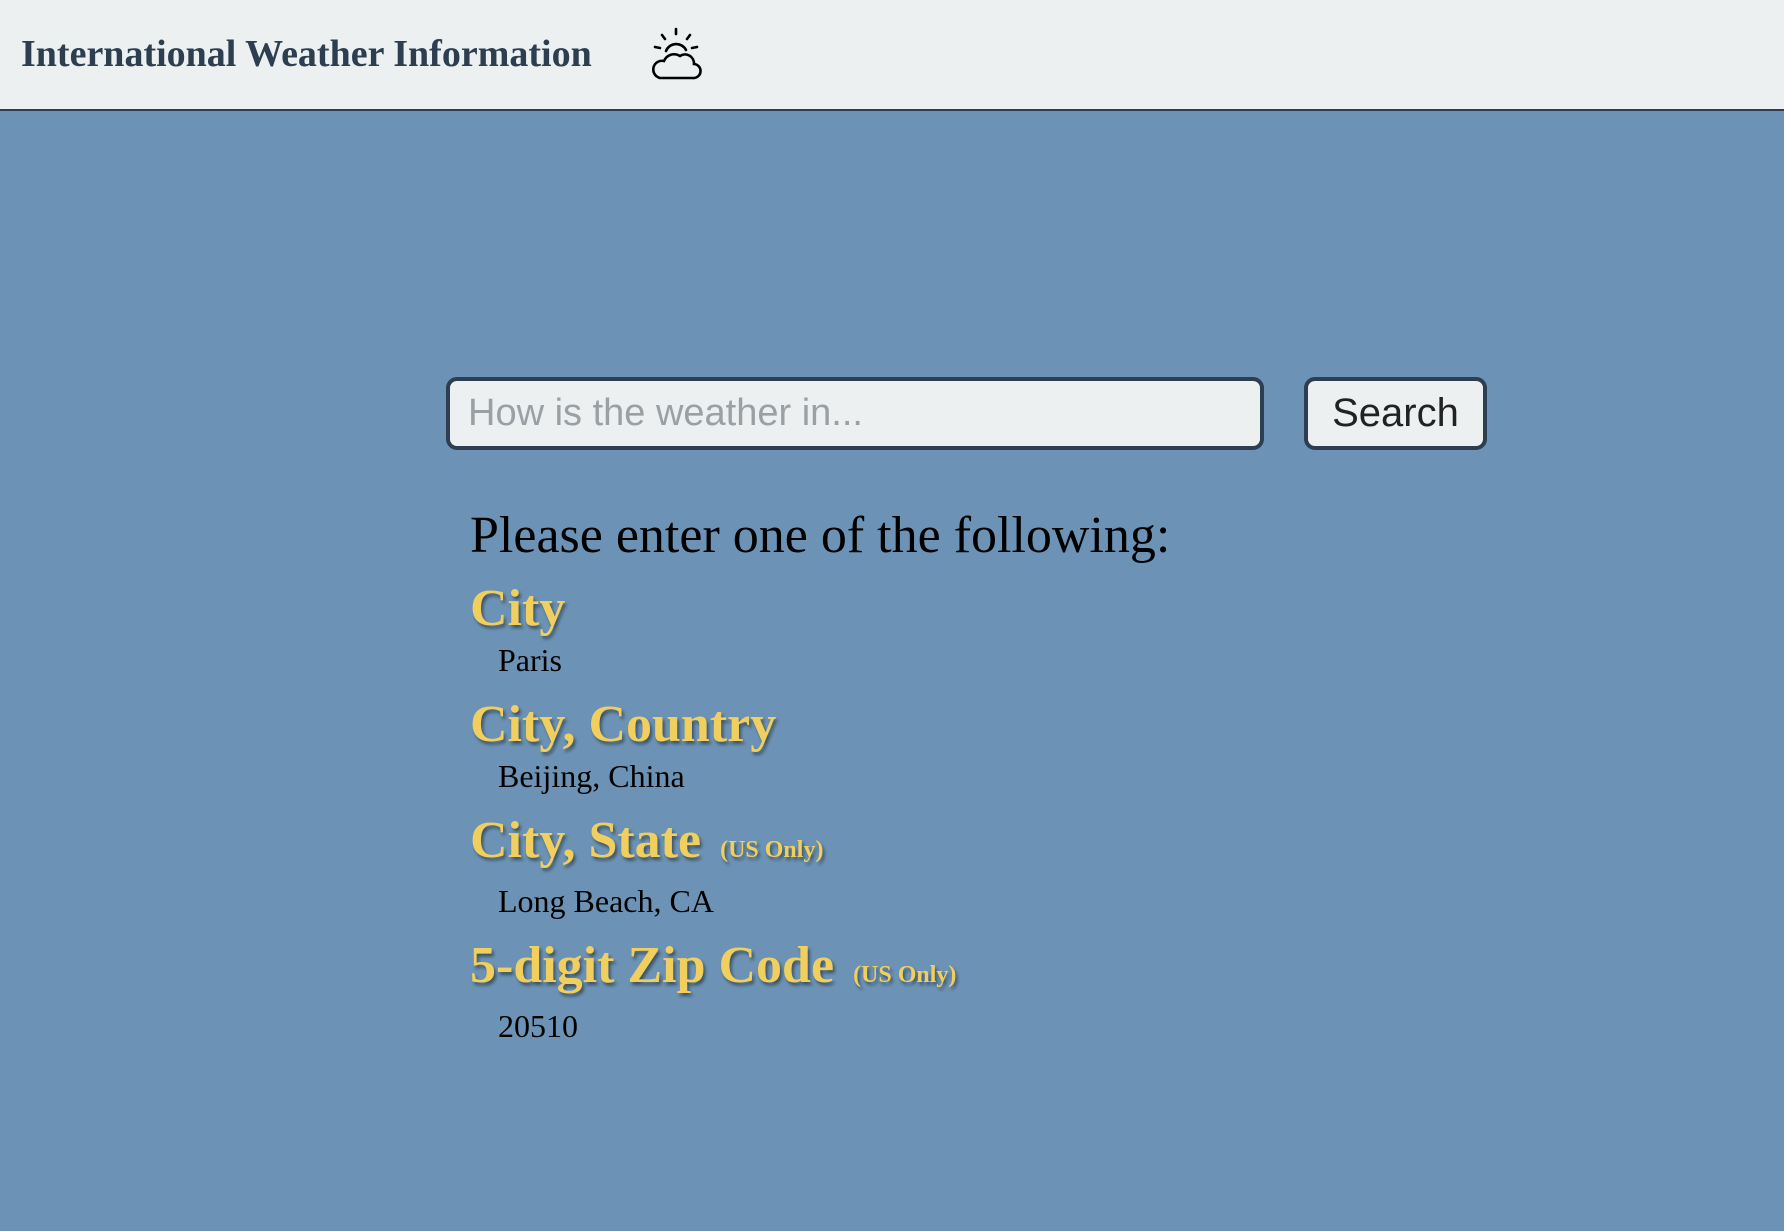 The height and width of the screenshot is (1231, 1784). Describe the element at coordinates (820, 535) in the screenshot. I see `instructions-intro: Please enter one of the following:` at that location.